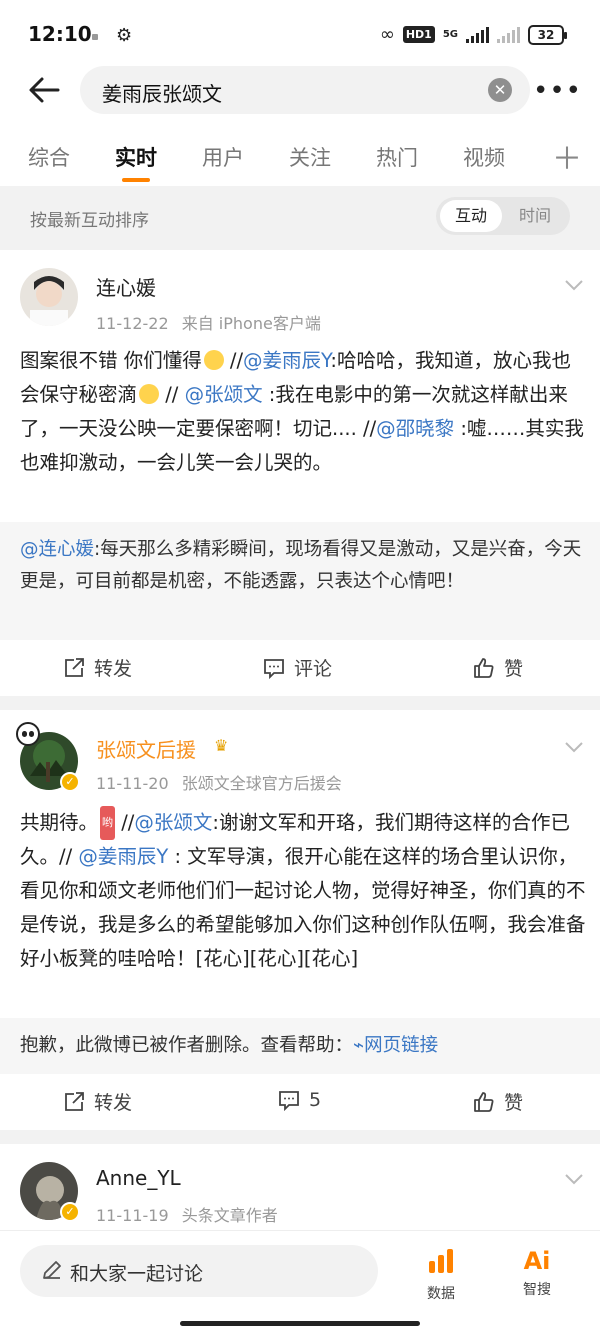  I want to click on tab-bar: 综合 实时 用户 关注 热门 视频 ＋, so click(300, 152).